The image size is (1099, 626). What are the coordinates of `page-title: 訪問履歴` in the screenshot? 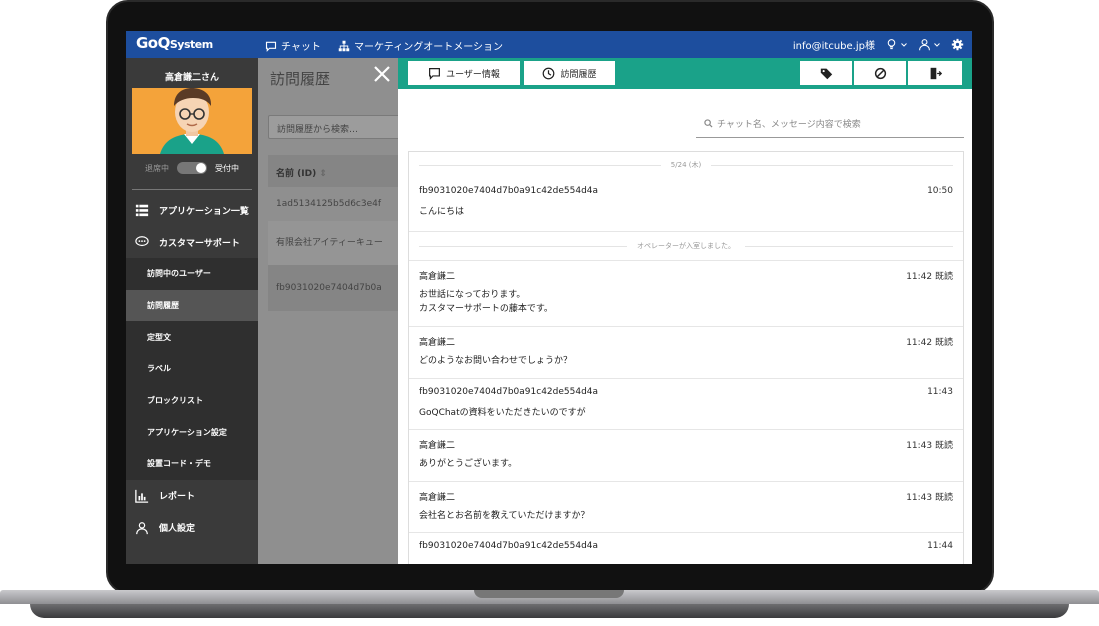 It's located at (300, 79).